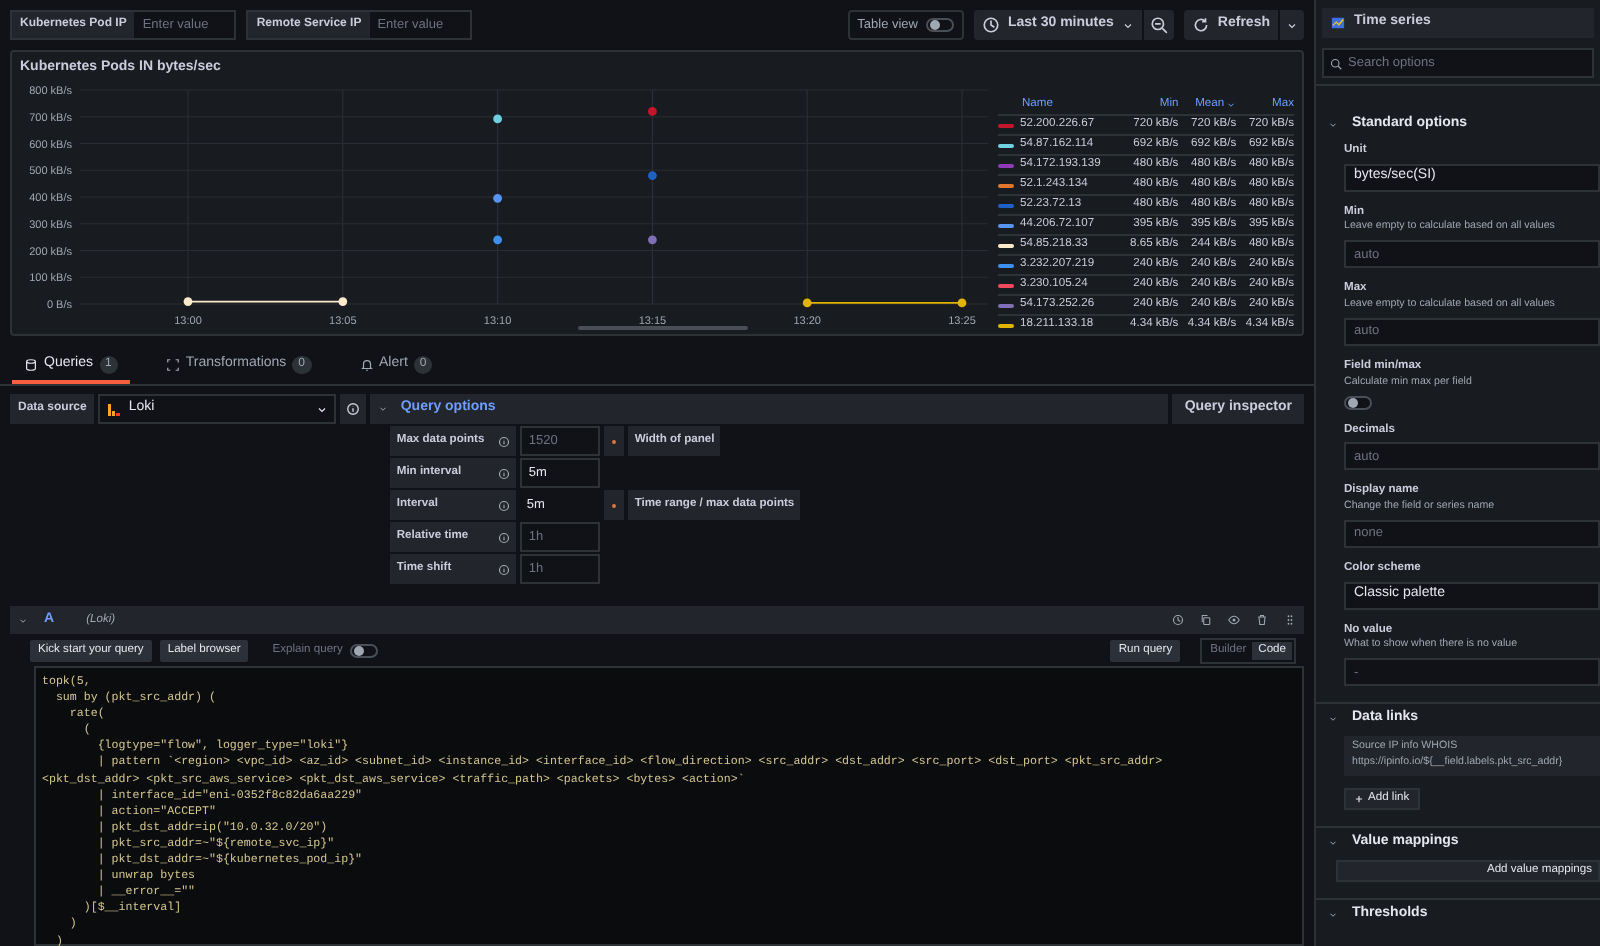 The image size is (1600, 946). What do you see at coordinates (1234, 620) in the screenshot?
I see `eye-icon` at bounding box center [1234, 620].